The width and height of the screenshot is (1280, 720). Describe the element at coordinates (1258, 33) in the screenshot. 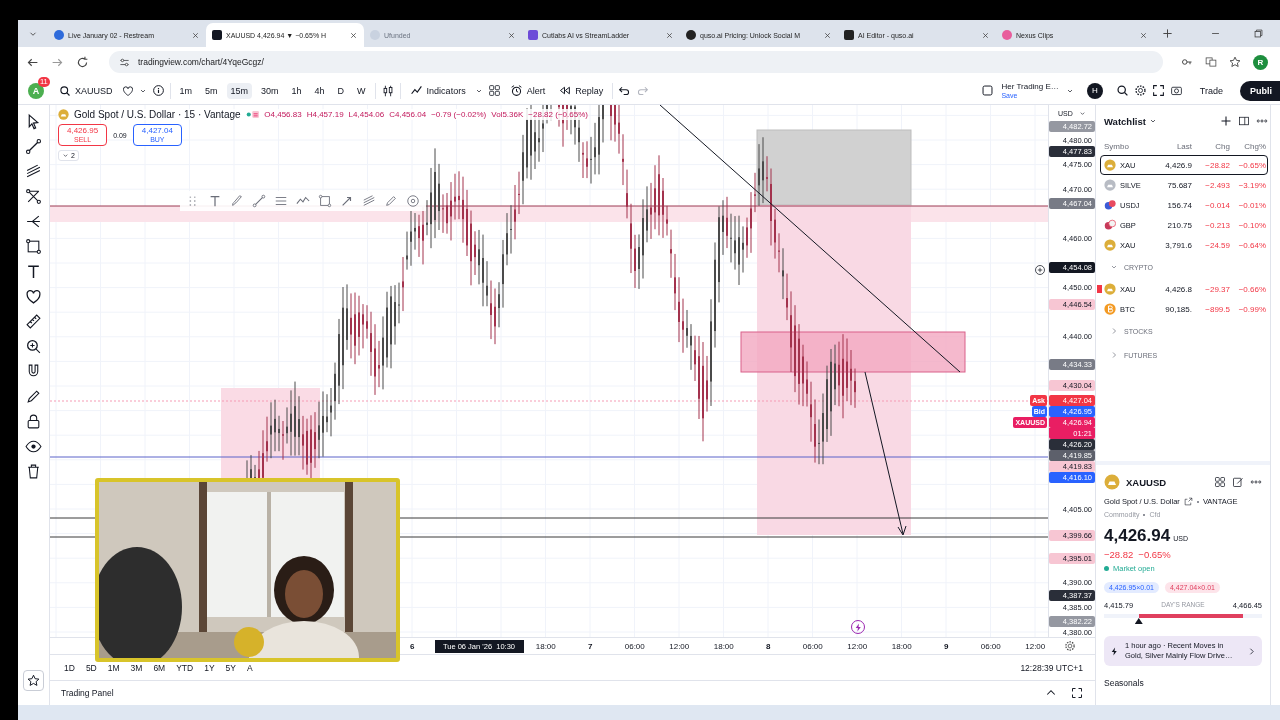

I see `restore-icon` at that location.